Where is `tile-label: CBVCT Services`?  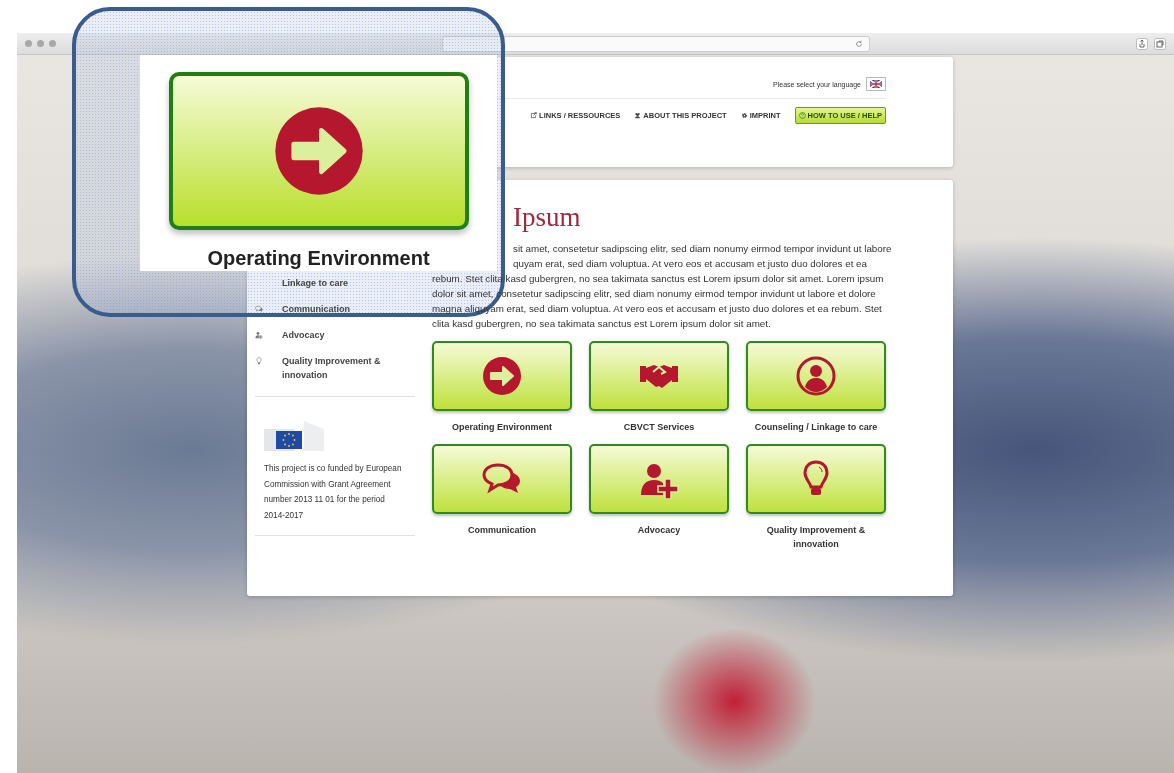 tile-label: CBVCT Services is located at coordinates (659, 427).